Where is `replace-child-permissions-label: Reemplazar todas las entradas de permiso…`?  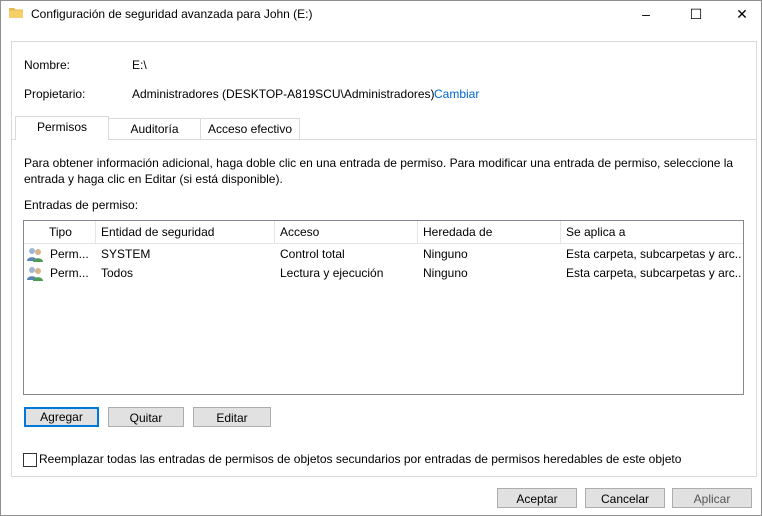
replace-child-permissions-label: Reemplazar todas las entradas de permiso… is located at coordinates (360, 459).